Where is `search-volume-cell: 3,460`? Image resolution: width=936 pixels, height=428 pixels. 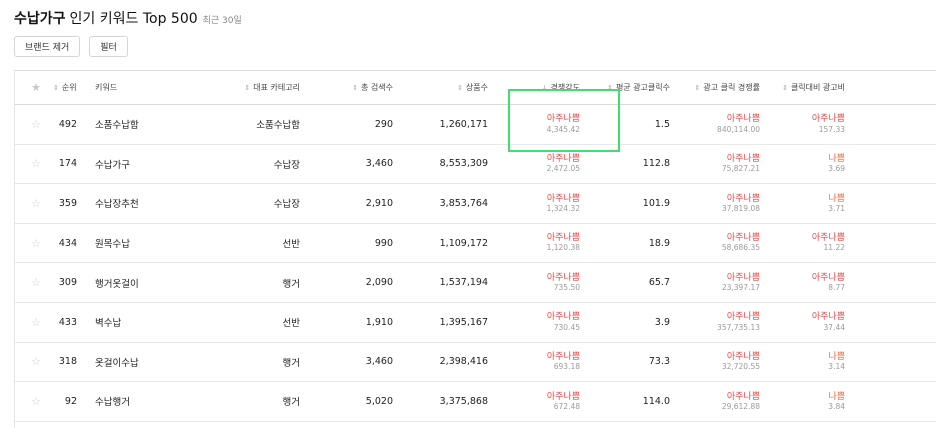 search-volume-cell: 3,460 is located at coordinates (379, 164).